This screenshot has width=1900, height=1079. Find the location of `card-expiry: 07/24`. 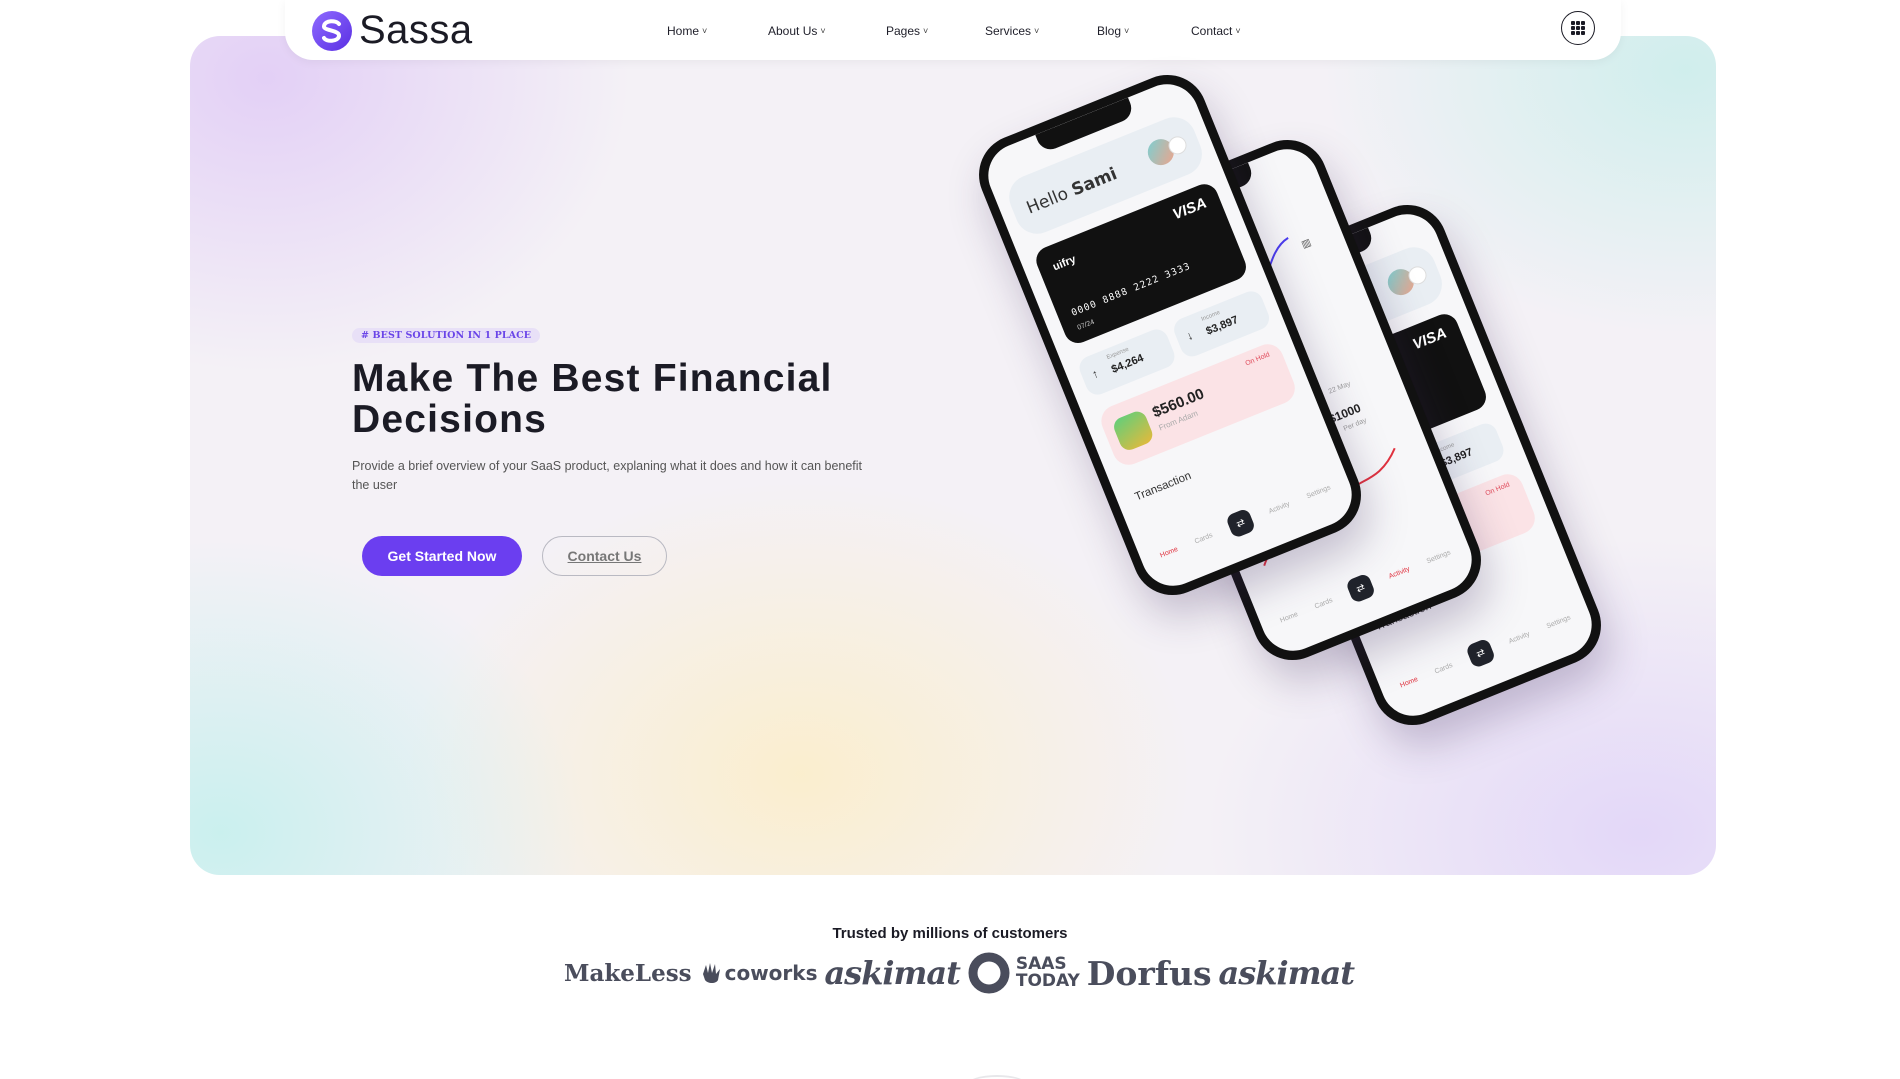

card-expiry: 07/24 is located at coordinates (1086, 325).